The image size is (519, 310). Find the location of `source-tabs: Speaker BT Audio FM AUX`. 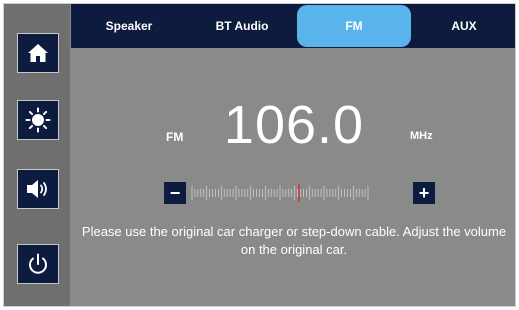

source-tabs: Speaker BT Audio FM AUX is located at coordinates (293, 26).